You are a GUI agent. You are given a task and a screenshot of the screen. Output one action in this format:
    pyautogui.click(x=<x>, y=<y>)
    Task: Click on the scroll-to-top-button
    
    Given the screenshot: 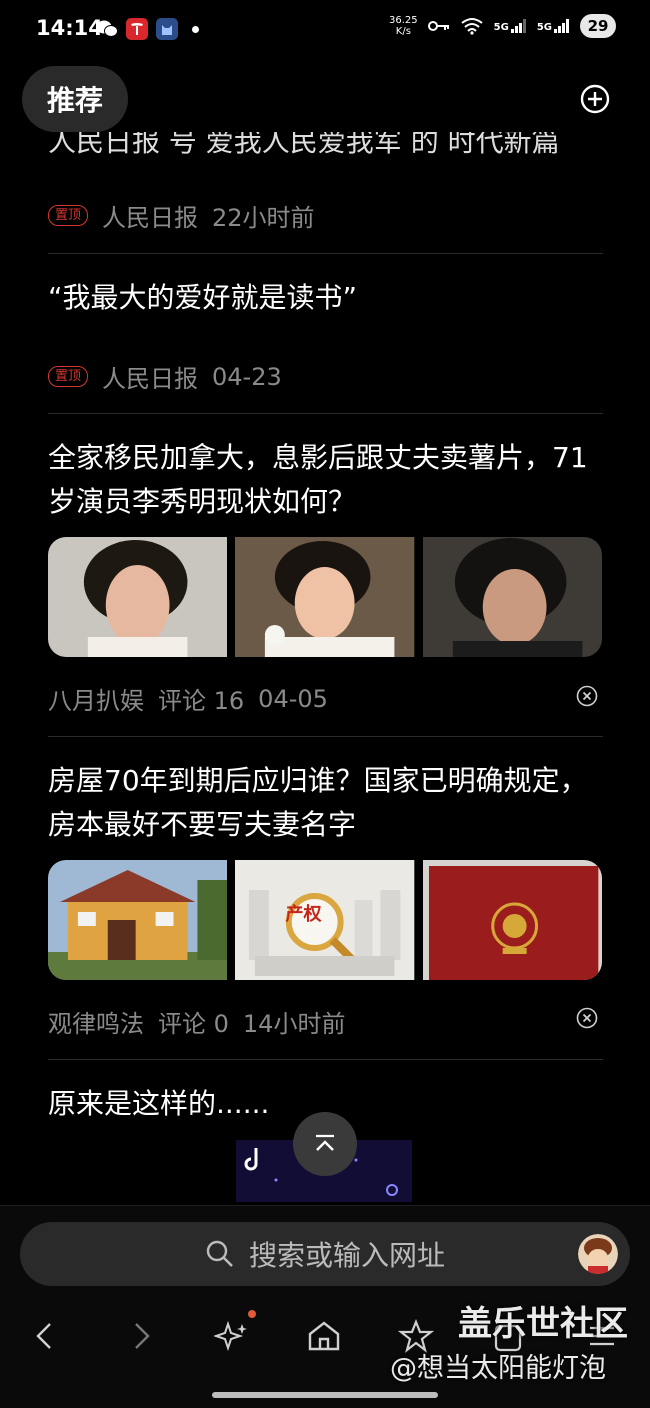 What is the action you would take?
    pyautogui.click(x=325, y=1144)
    